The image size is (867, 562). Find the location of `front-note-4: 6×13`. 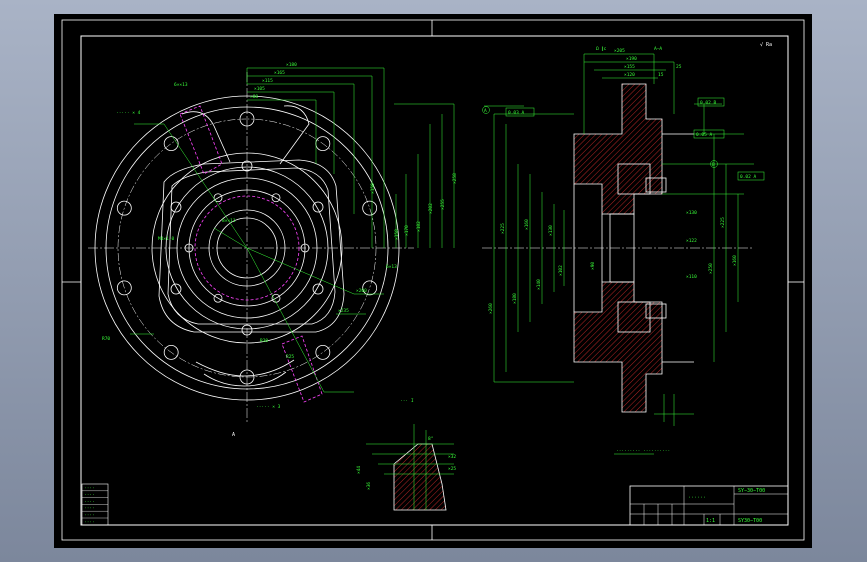

front-note-4: 6×13 is located at coordinates (391, 267).